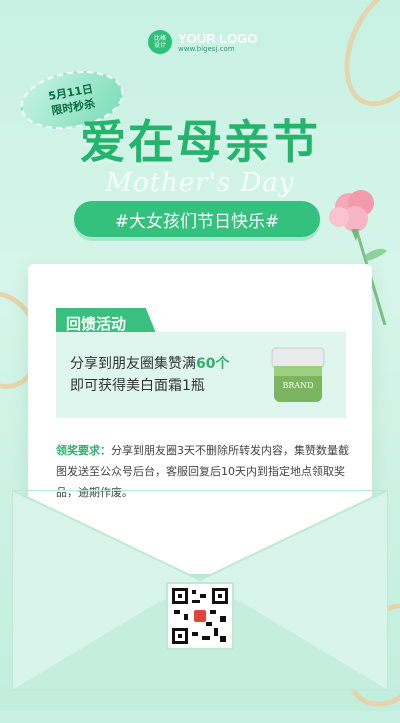 This screenshot has width=400, height=723. I want to click on qr-code-icon, so click(200, 616).